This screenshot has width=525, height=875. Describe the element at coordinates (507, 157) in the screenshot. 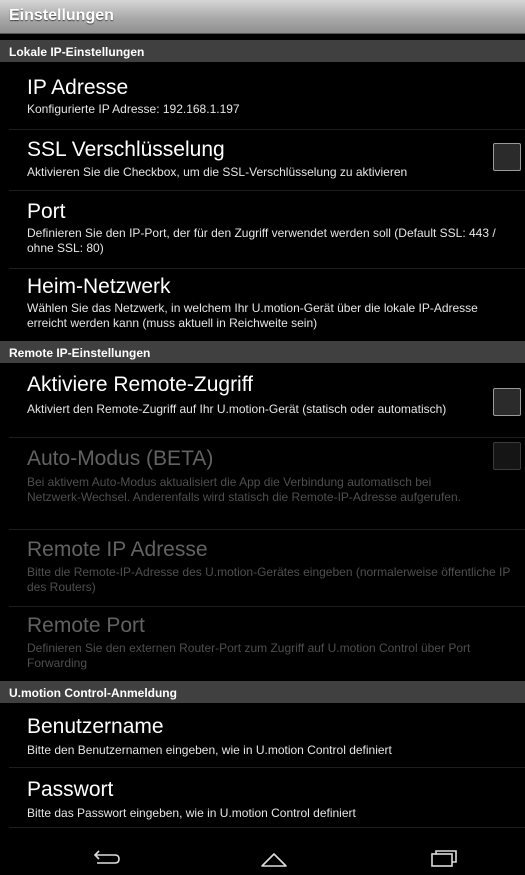

I see `ssl-checkbox` at that location.